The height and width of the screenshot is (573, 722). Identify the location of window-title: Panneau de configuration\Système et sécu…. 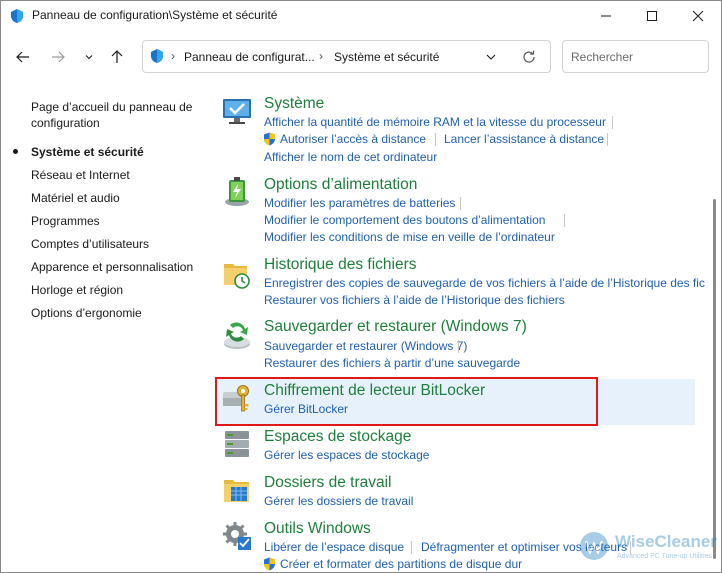
(155, 15).